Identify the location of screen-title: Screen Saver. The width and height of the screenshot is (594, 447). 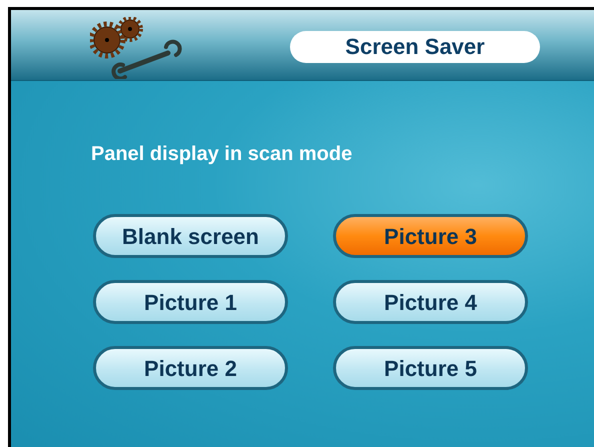
(415, 47).